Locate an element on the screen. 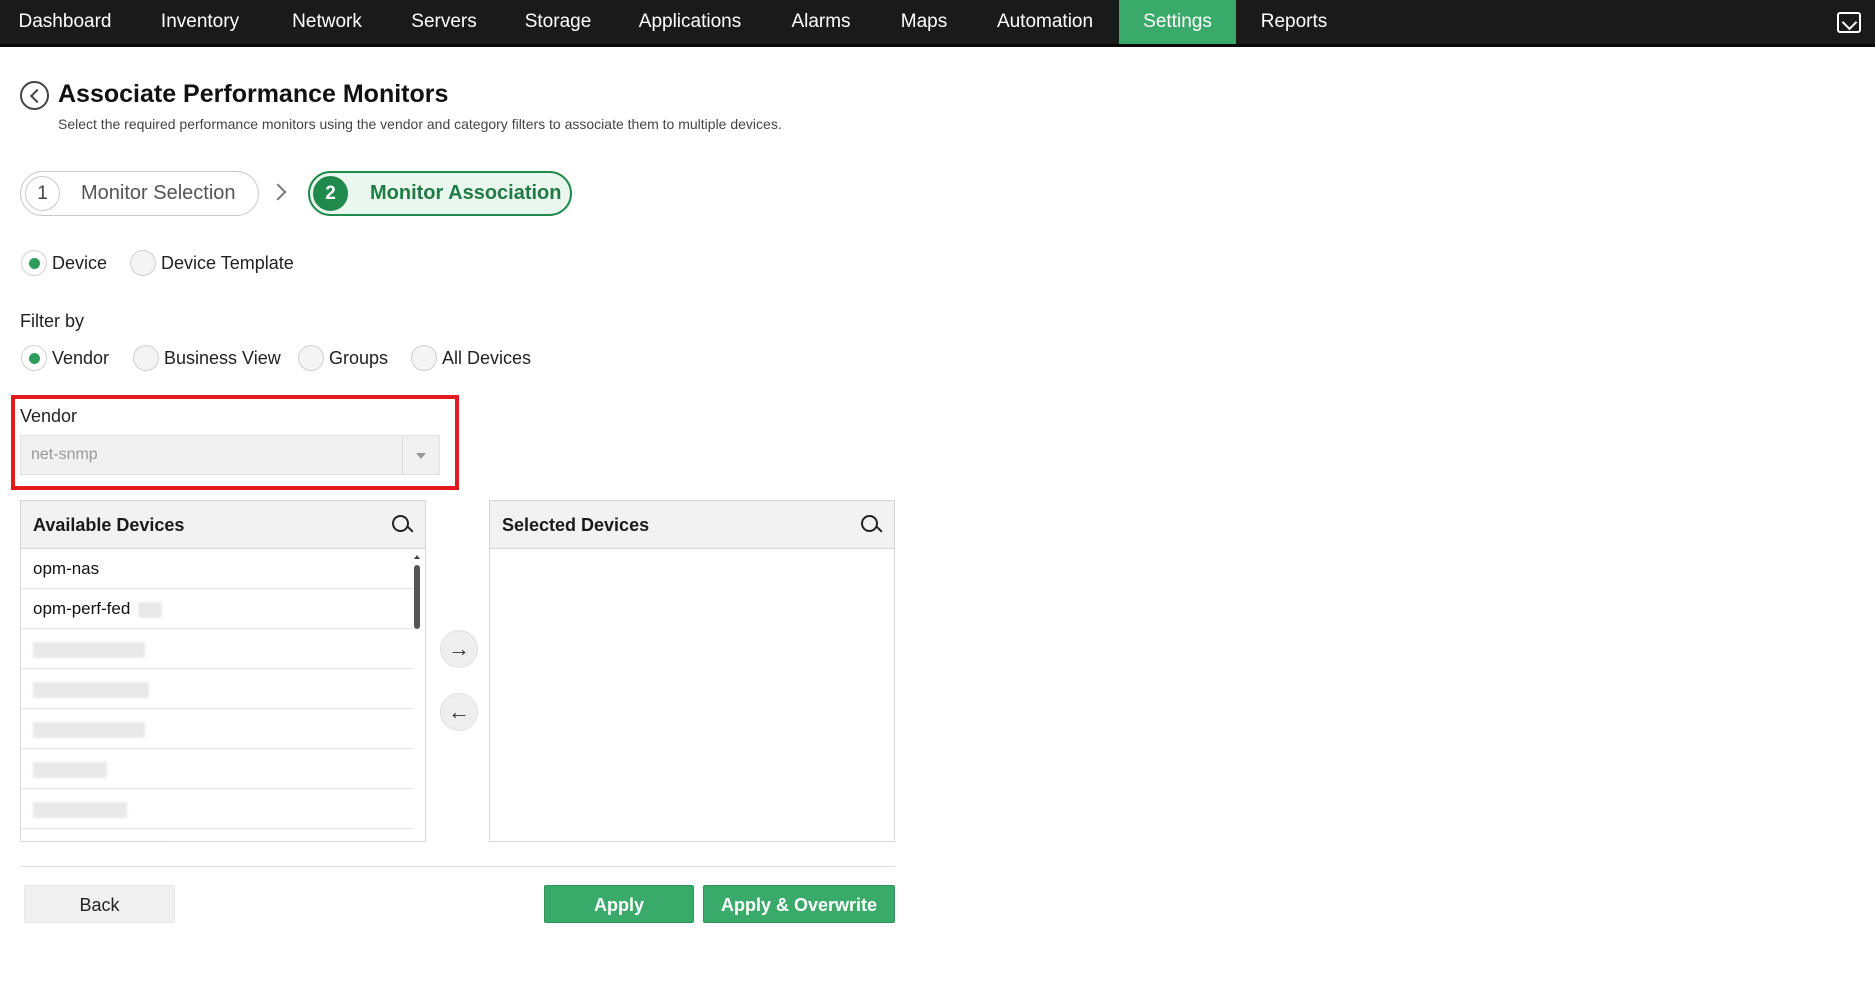 Image resolution: width=1875 pixels, height=999 pixels. step-monitor-selection: 1 Monitor Selection is located at coordinates (139, 193).